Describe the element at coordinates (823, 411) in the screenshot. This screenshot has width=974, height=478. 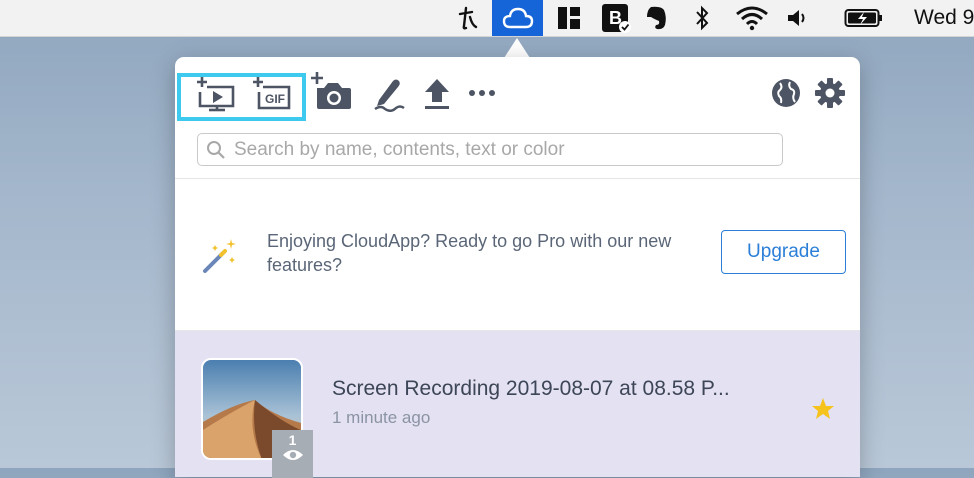
I see `star-icon` at that location.